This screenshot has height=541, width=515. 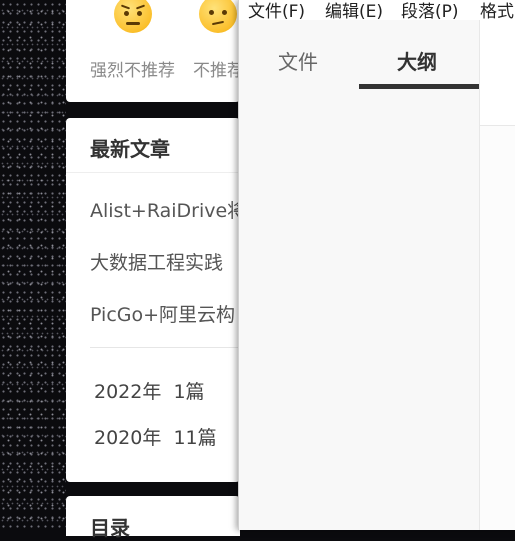 What do you see at coordinates (33, 265) in the screenshot?
I see `starfield-background` at bounding box center [33, 265].